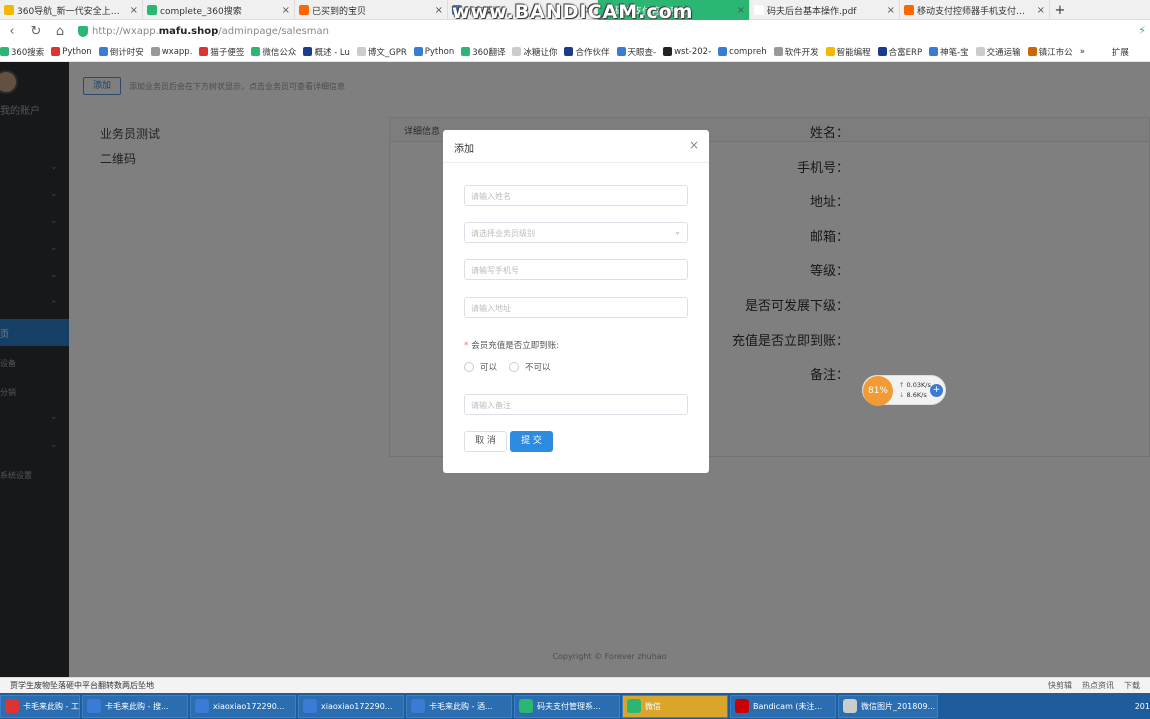 This screenshot has height=719, width=1150. What do you see at coordinates (488, 367) in the screenshot?
I see `radio-yes-label: 可以` at bounding box center [488, 367].